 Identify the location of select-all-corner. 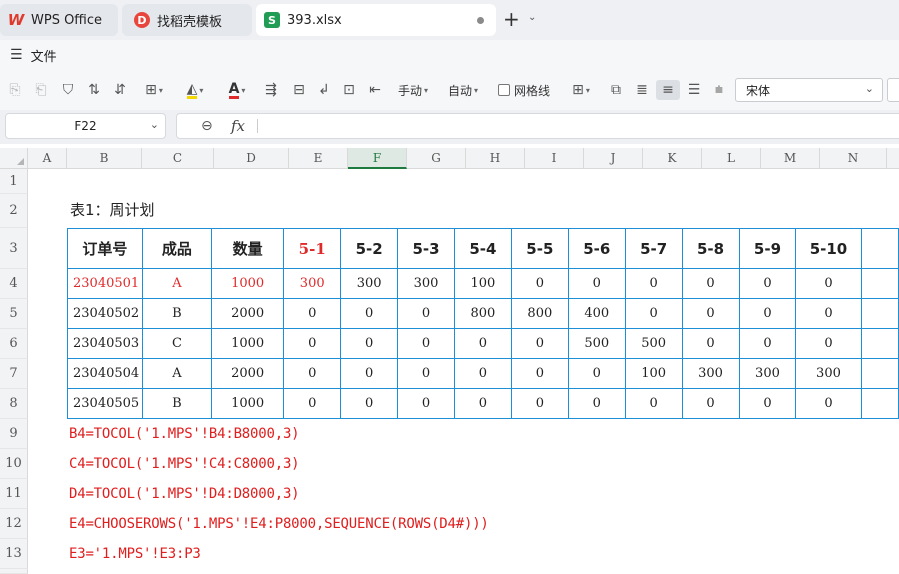
(14, 158).